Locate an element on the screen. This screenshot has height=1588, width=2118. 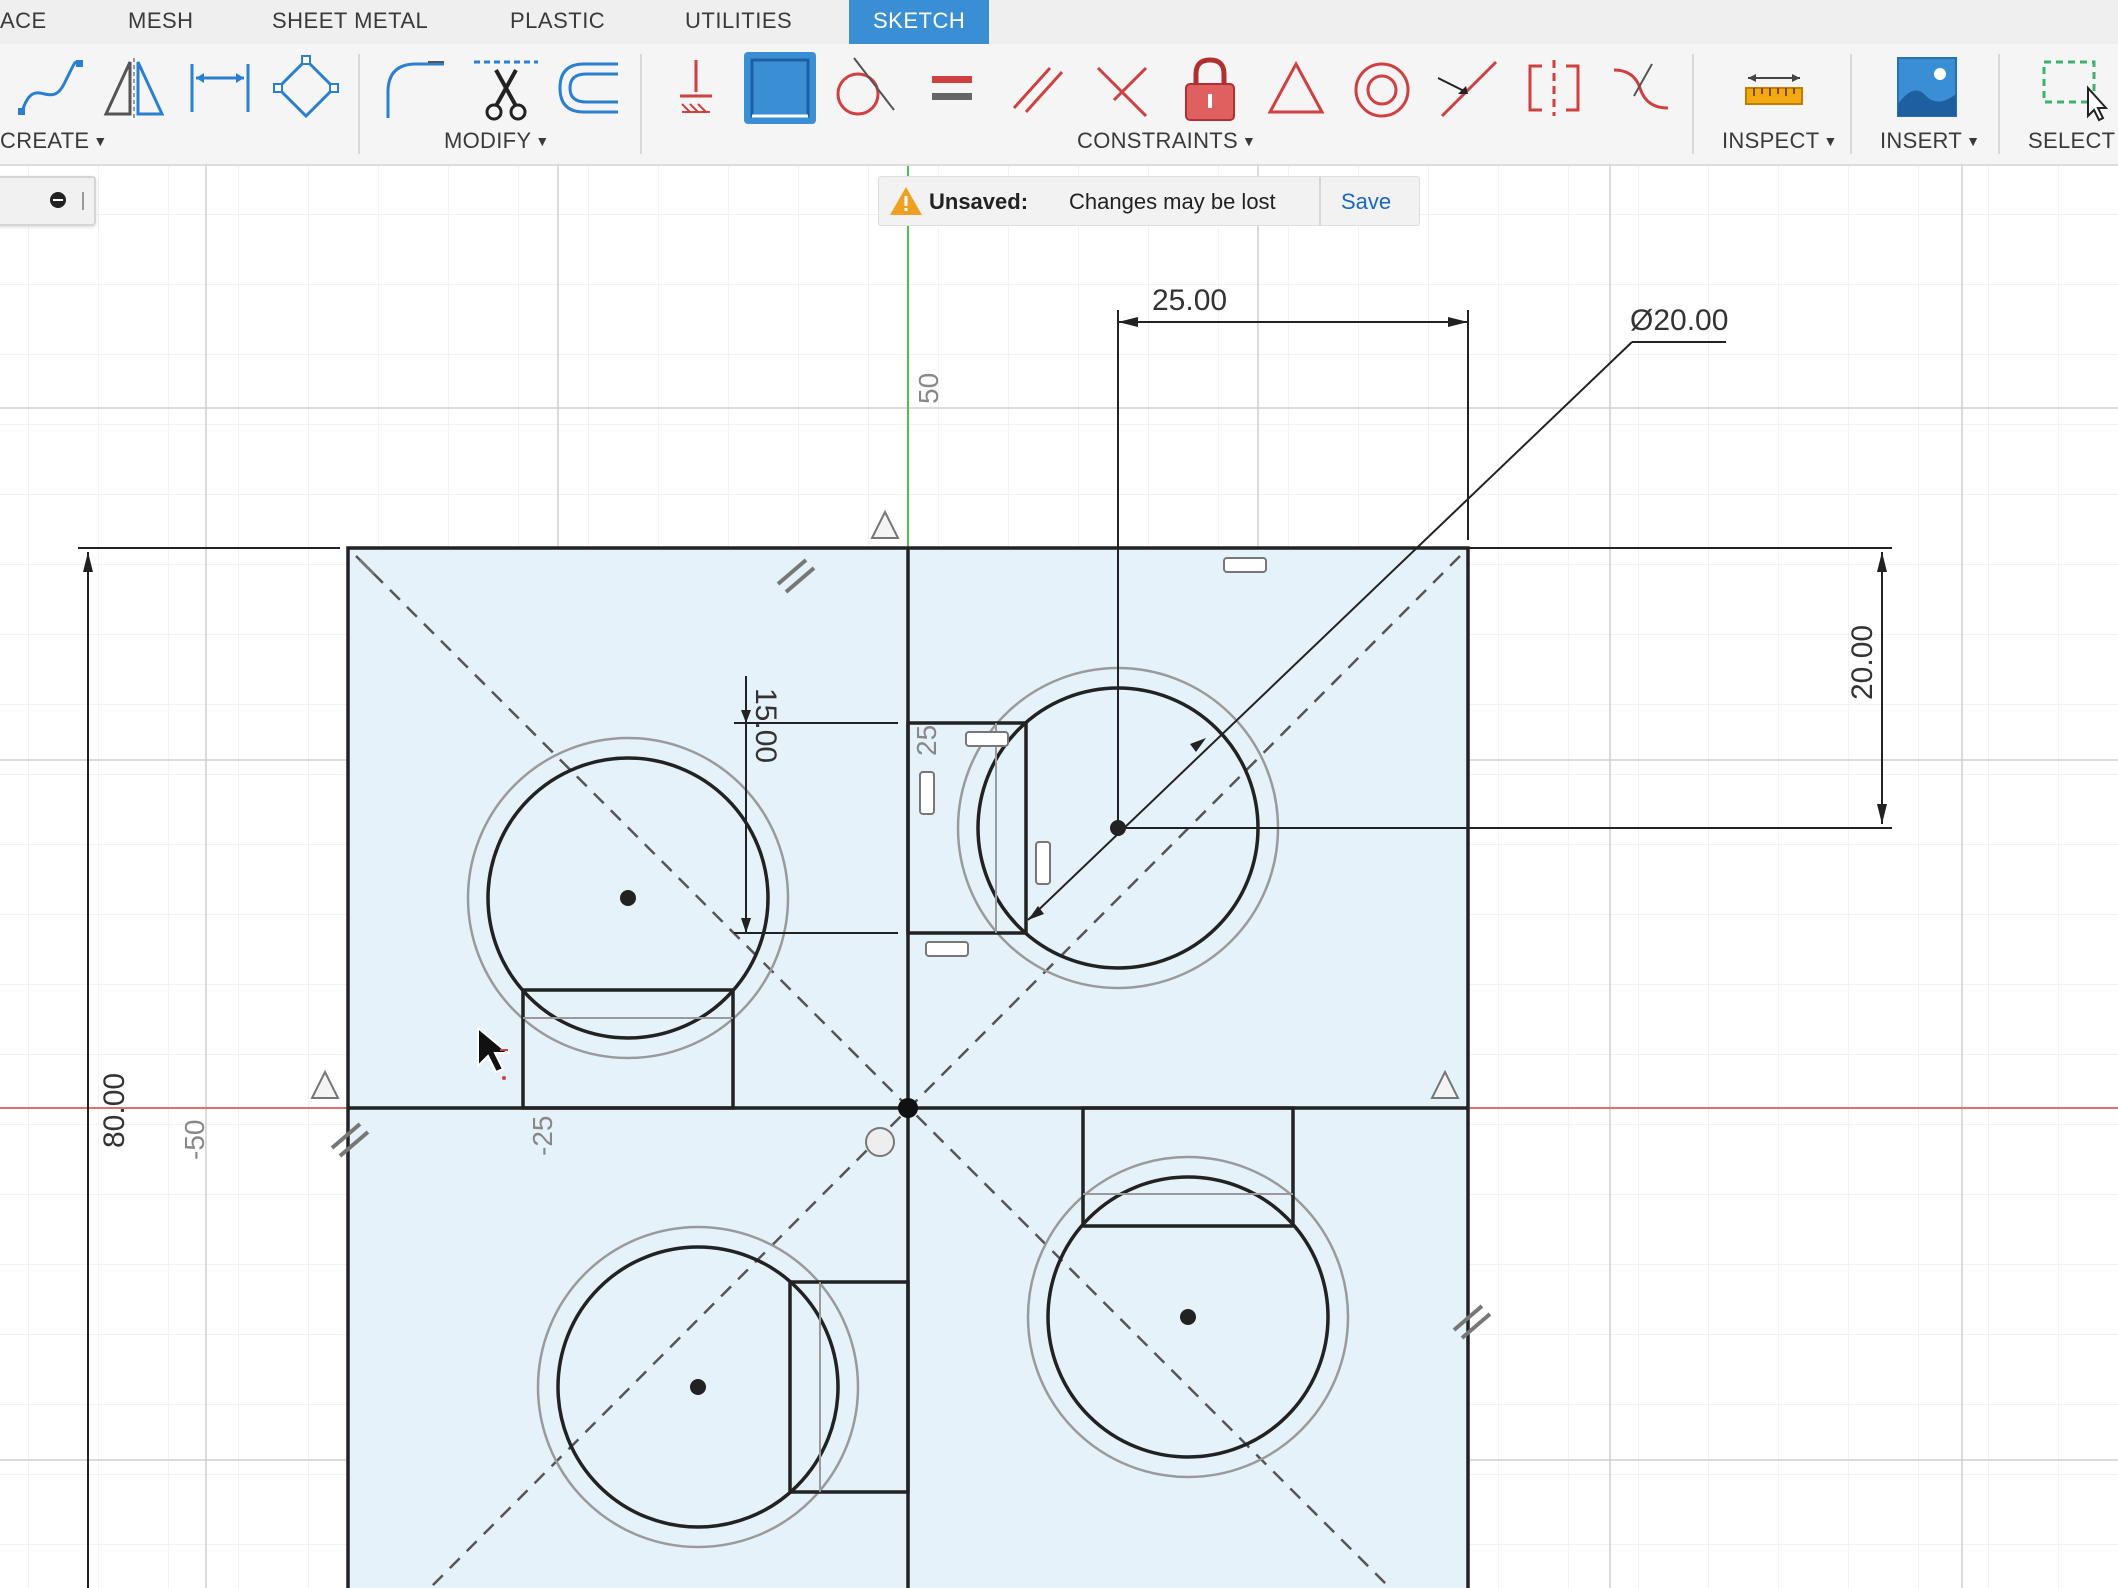
dimension-icon is located at coordinates (220, 88).